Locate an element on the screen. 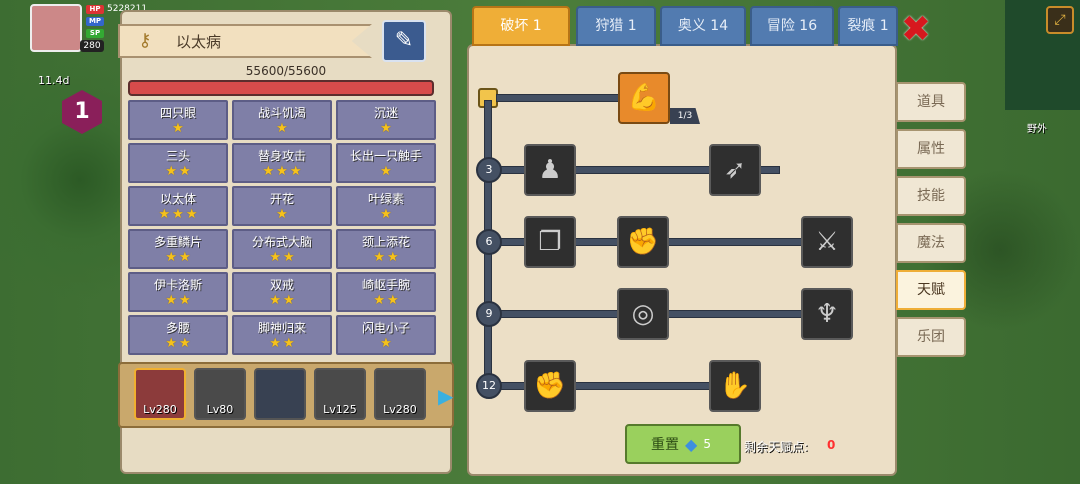 This screenshot has height=484, width=1080. trait-name: 闪电小子 is located at coordinates (385, 327).